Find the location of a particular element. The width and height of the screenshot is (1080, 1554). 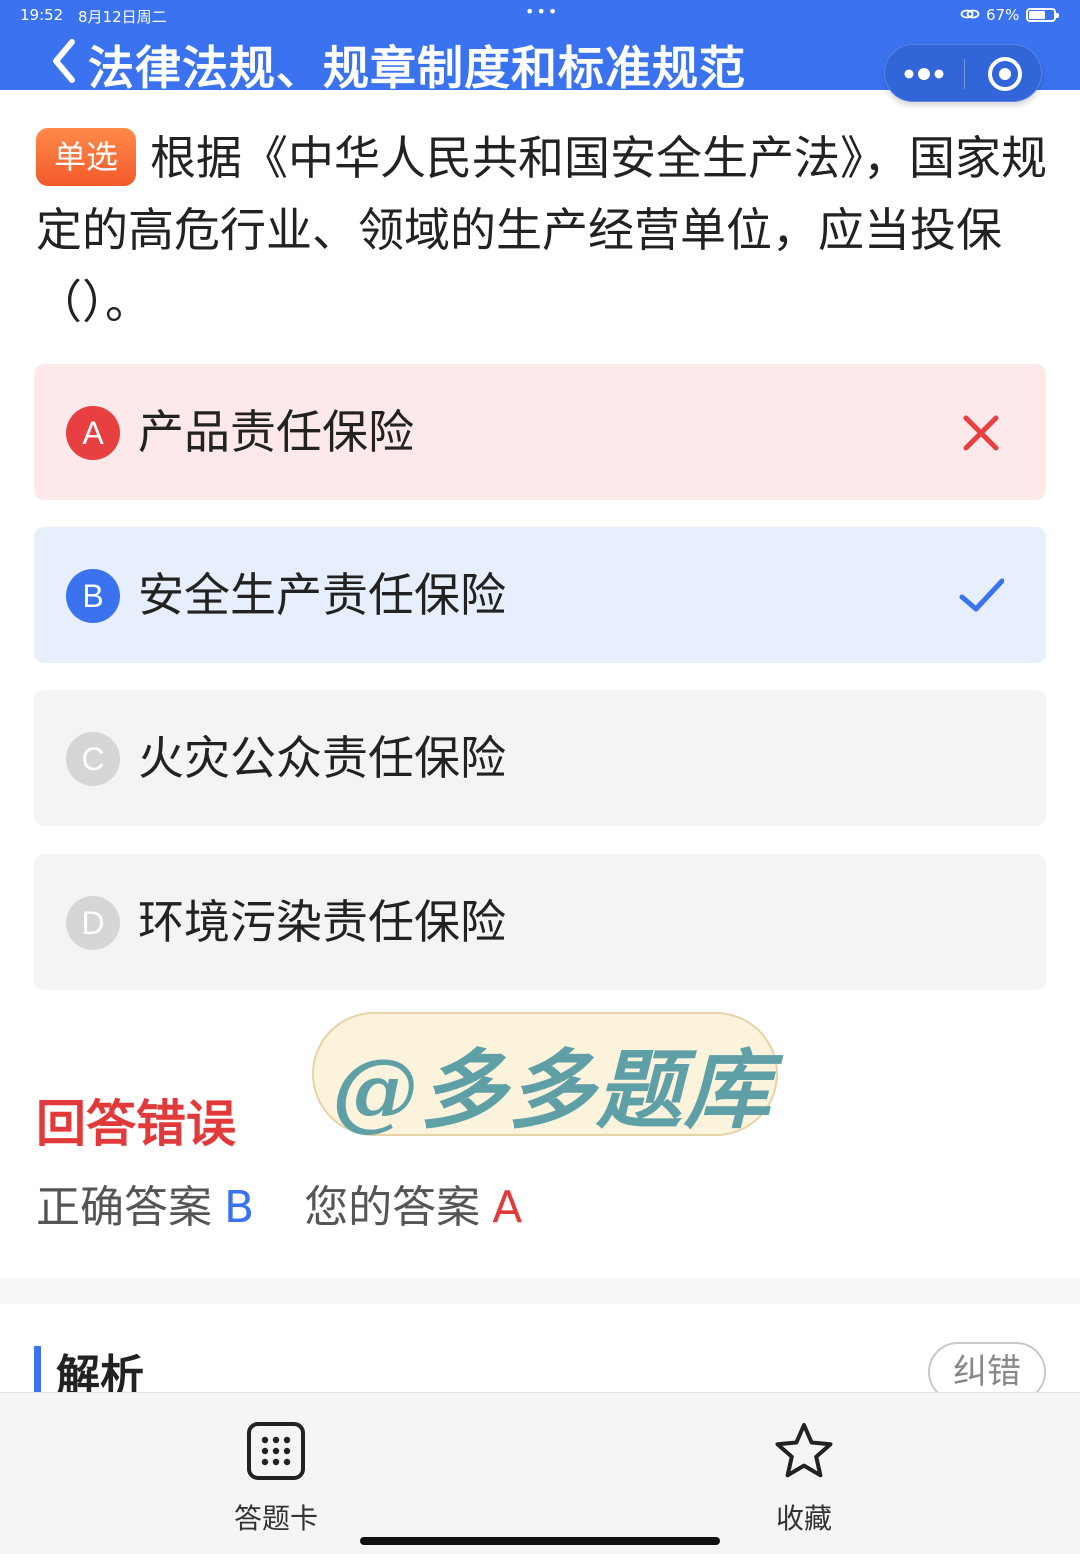

correct-answer-label: 正确答案 is located at coordinates (124, 1207).